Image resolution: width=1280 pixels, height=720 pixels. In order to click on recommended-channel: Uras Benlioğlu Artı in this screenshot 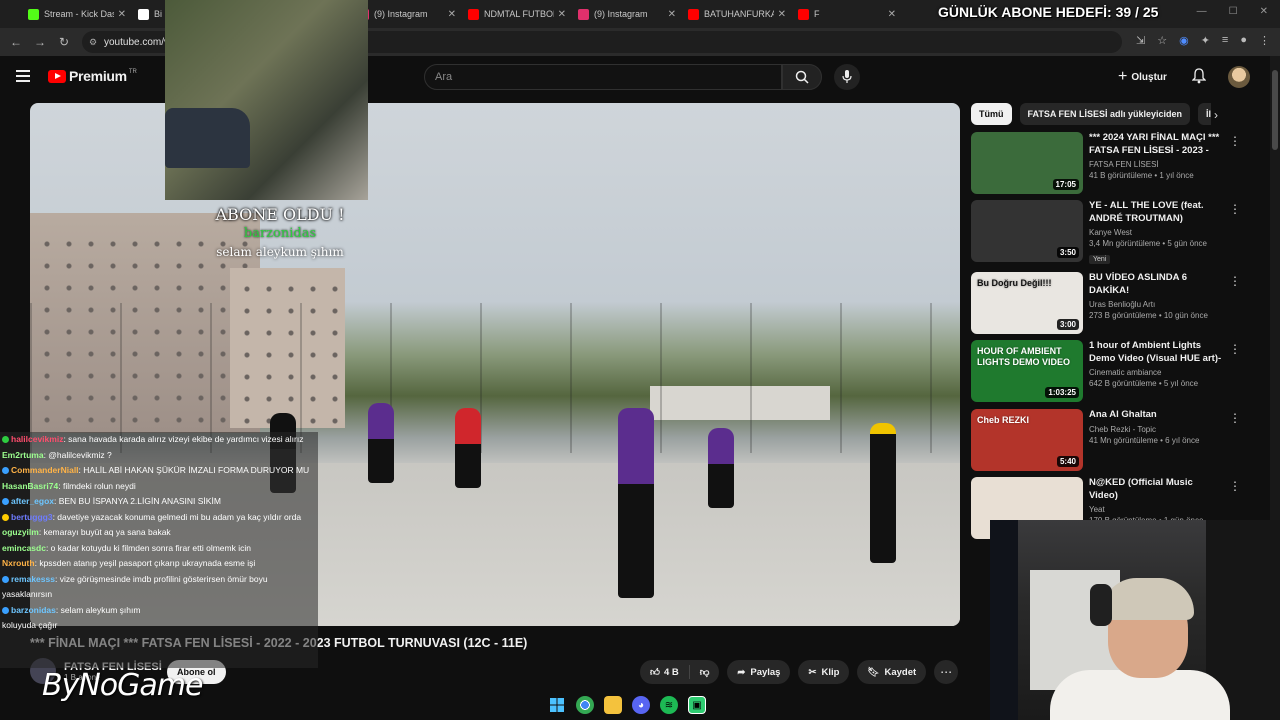, I will do `click(1156, 304)`.